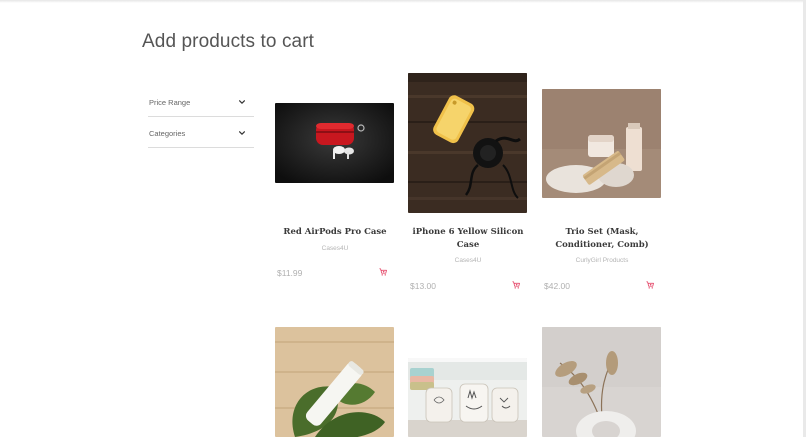  What do you see at coordinates (602, 238) in the screenshot?
I see `product-name: Trio Set (Mask, Conditioner, Comb)` at bounding box center [602, 238].